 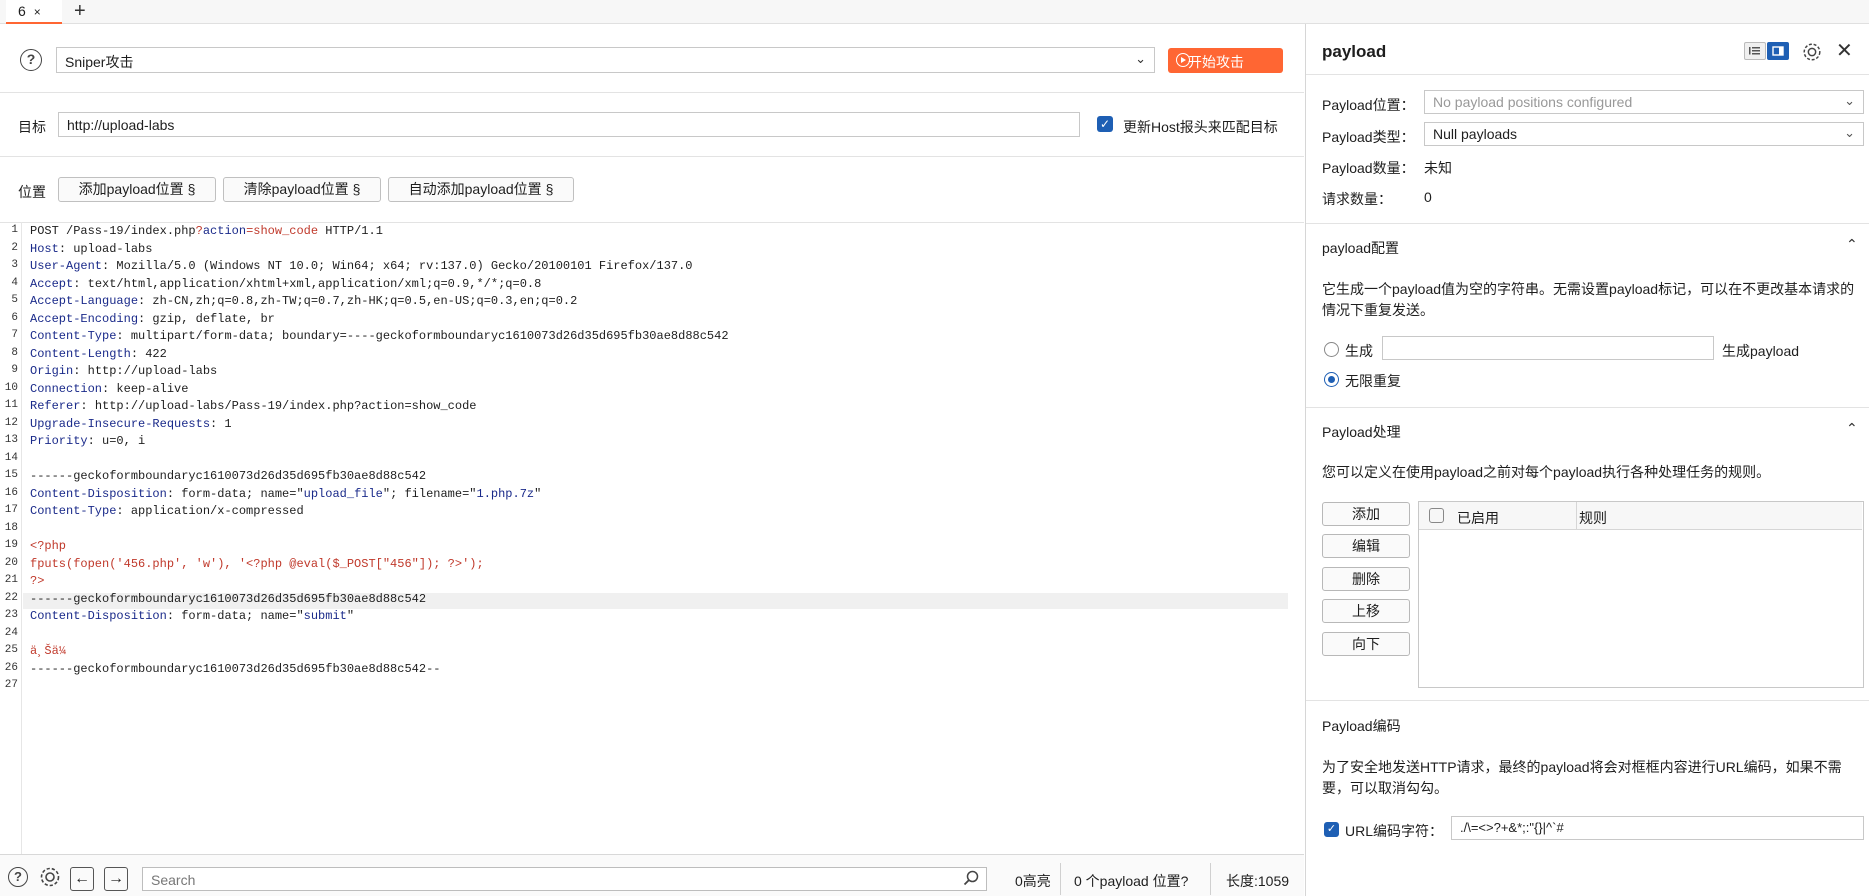 I want to click on infinite-repeat-radio, so click(x=1331, y=379).